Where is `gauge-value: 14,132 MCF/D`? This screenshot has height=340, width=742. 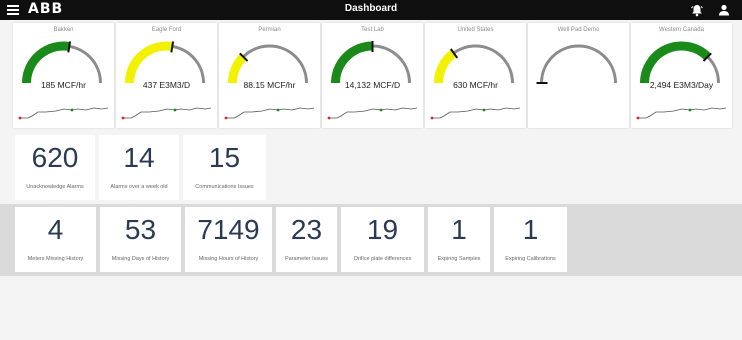 gauge-value: 14,132 MCF/D is located at coordinates (372, 85).